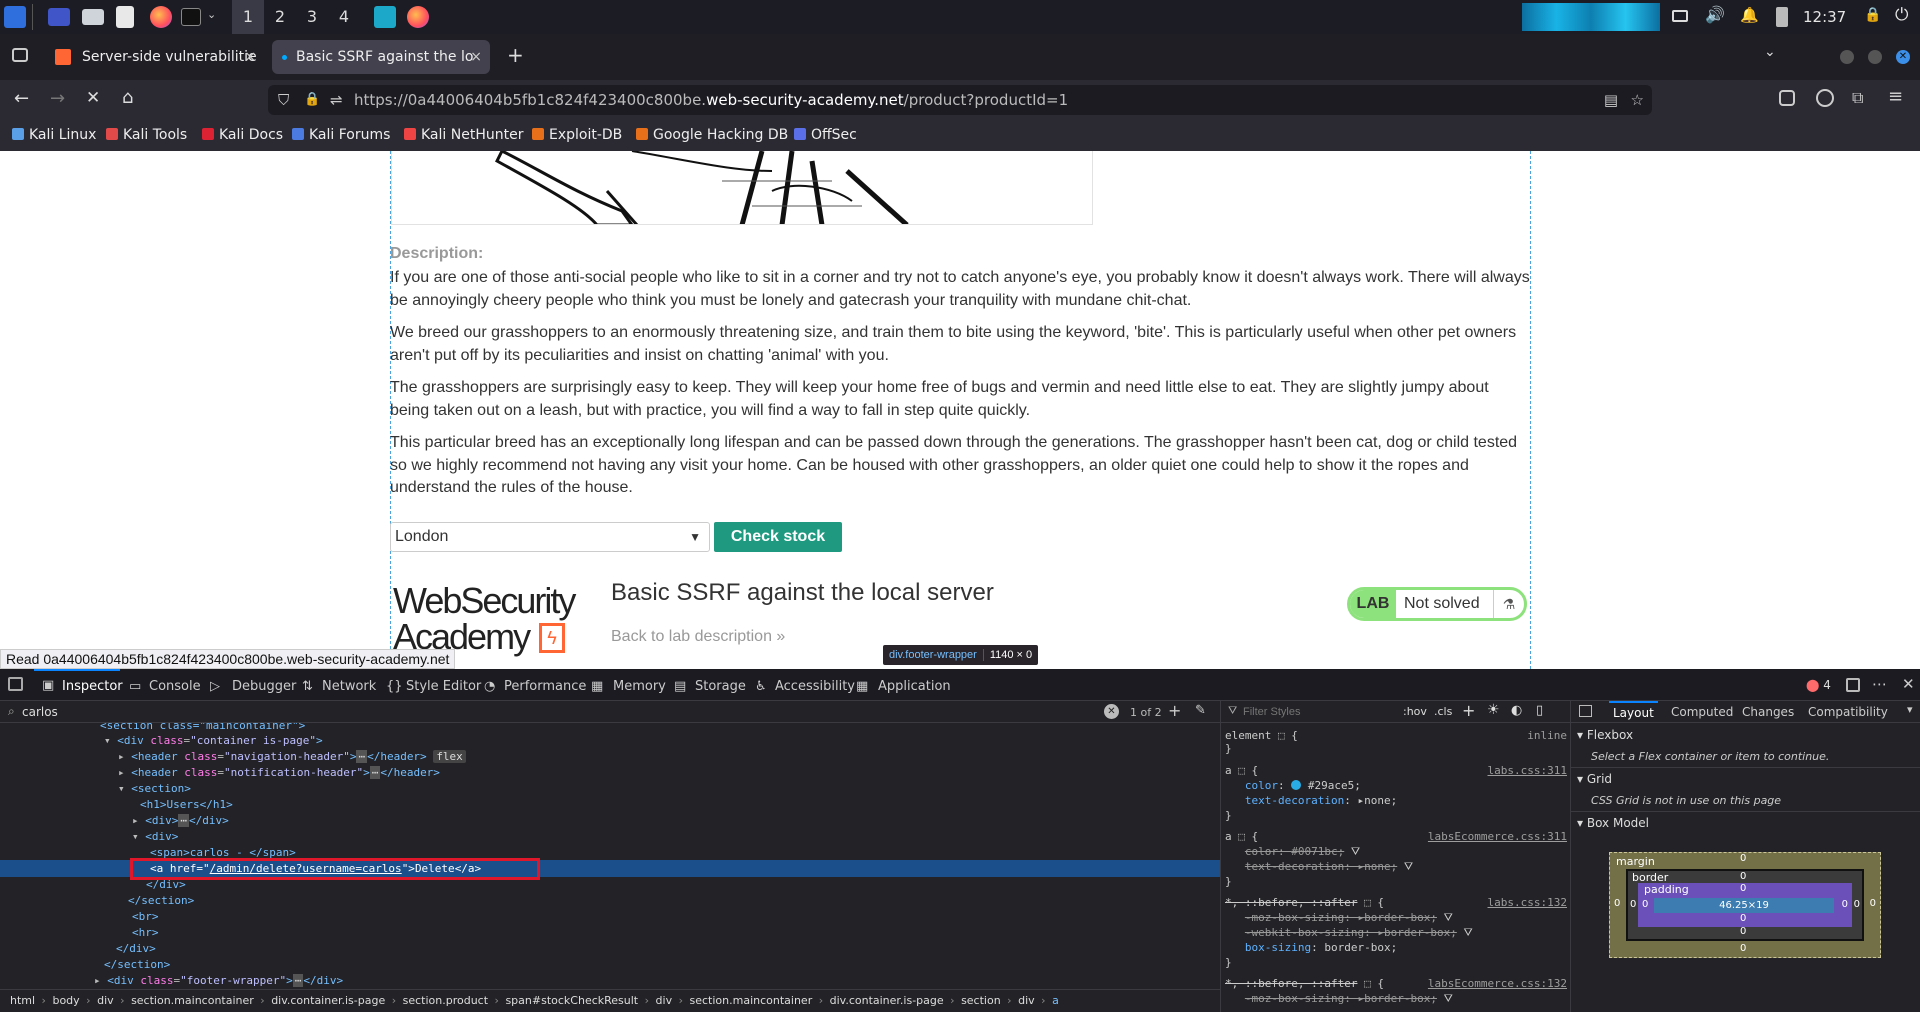 The width and height of the screenshot is (1920, 1012). I want to click on dock-side-icon, so click(1853, 685).